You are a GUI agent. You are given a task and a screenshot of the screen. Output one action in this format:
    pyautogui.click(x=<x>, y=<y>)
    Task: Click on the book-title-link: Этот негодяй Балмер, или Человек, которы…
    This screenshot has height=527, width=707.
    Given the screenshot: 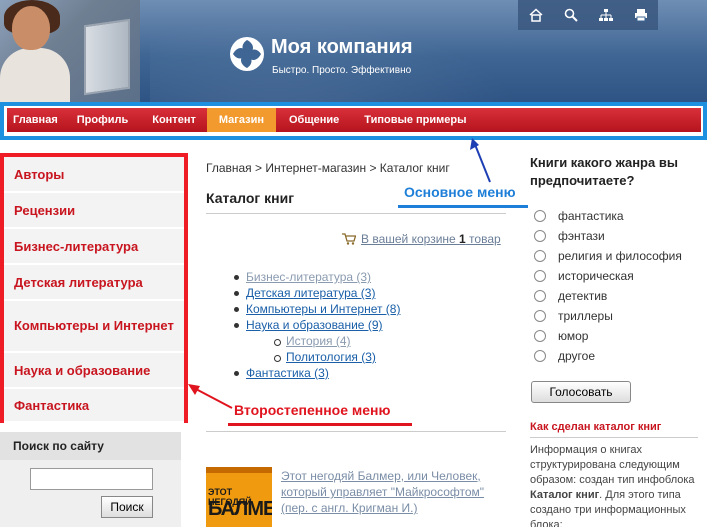 What is the action you would take?
    pyautogui.click(x=386, y=492)
    